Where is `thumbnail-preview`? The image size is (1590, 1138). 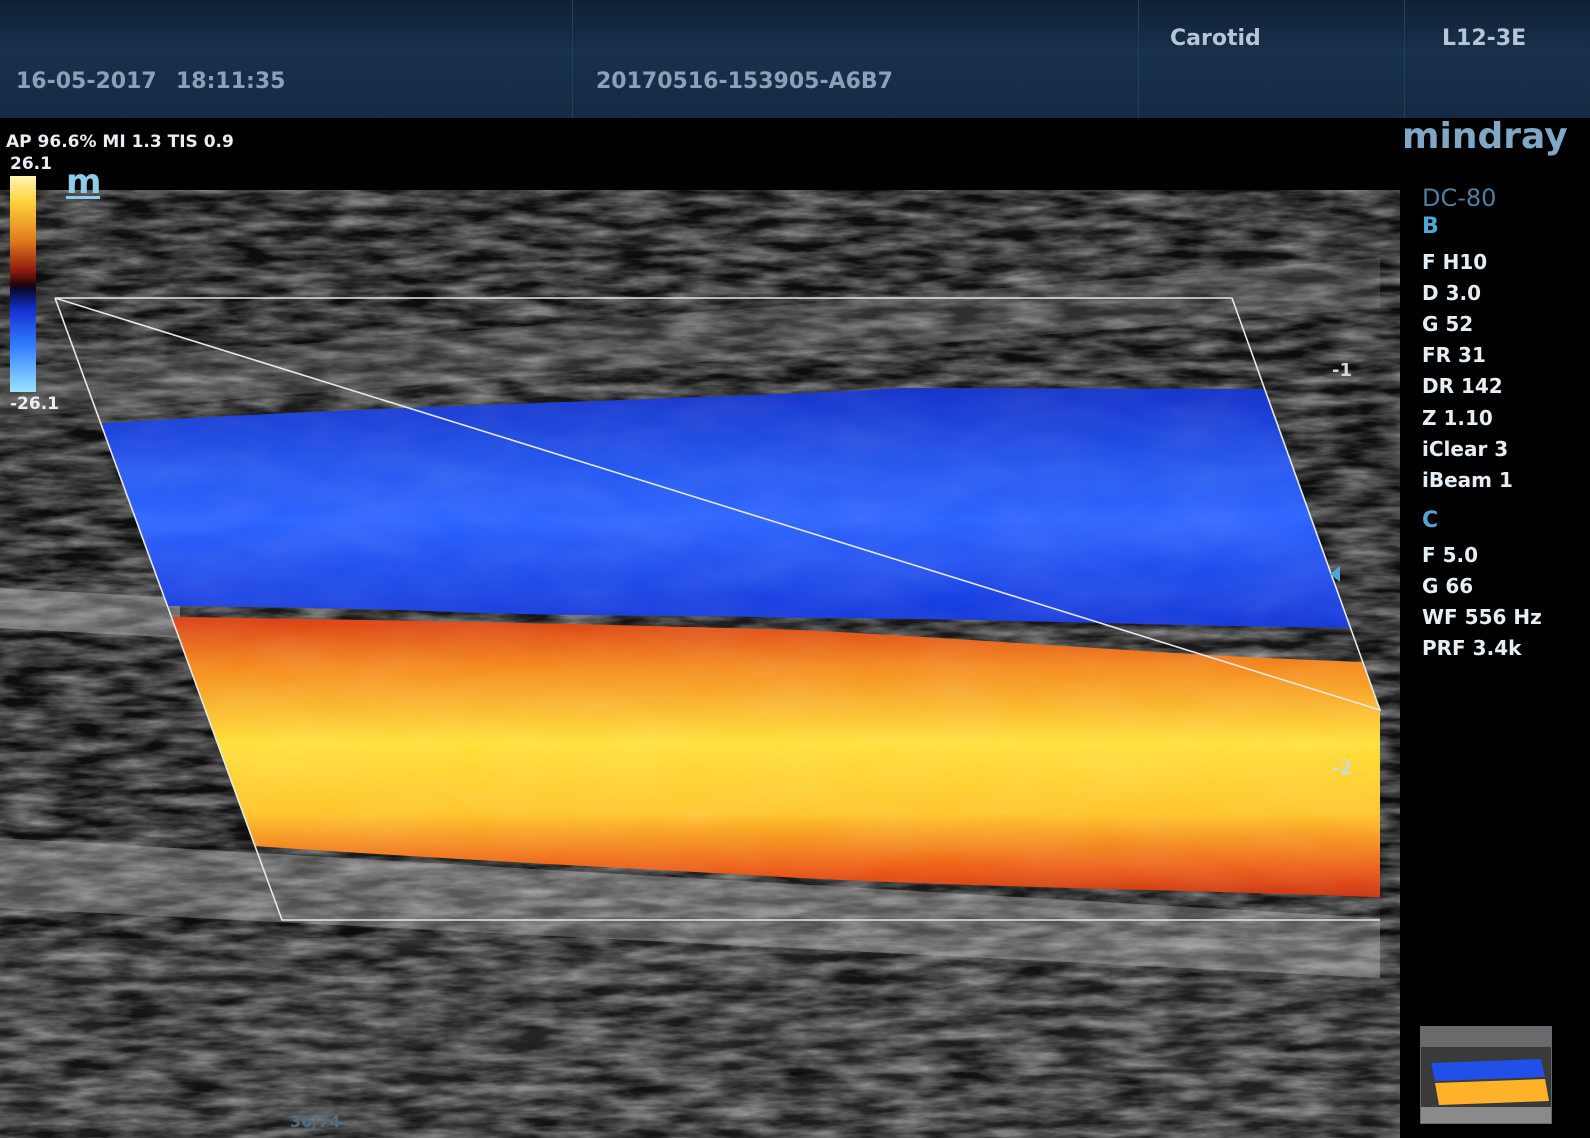 thumbnail-preview is located at coordinates (1486, 1075).